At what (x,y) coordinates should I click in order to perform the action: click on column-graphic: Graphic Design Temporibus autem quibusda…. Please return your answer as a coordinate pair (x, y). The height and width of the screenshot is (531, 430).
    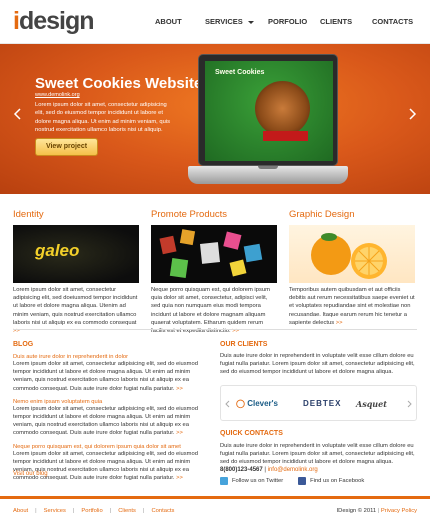
    Looking at the image, I should click on (352, 268).